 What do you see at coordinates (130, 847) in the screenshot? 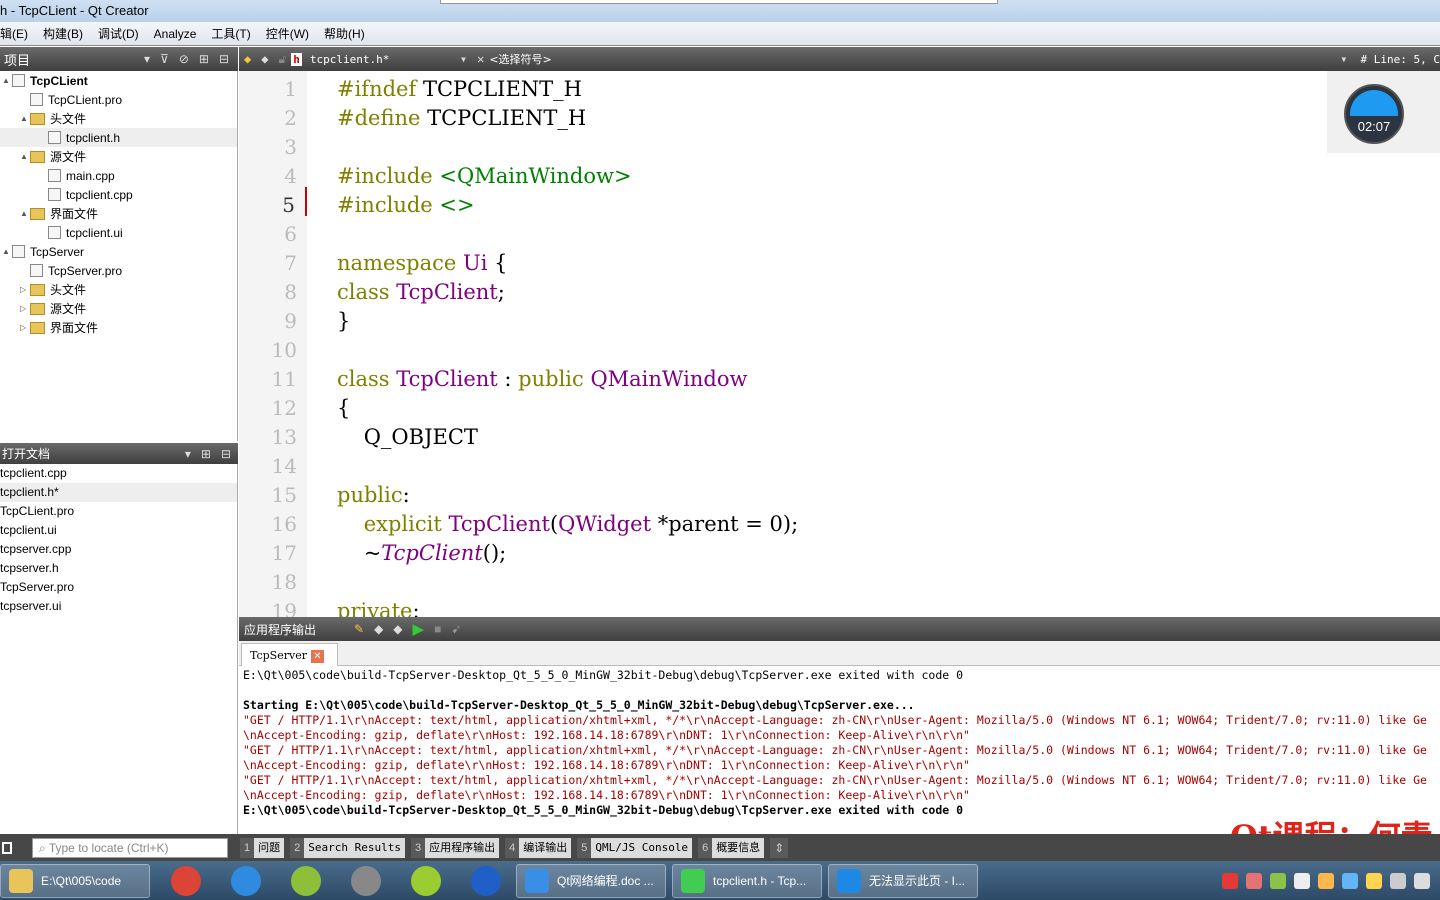
I see `locate-input: ⌕ Type to locate (Ctrl+K)` at bounding box center [130, 847].